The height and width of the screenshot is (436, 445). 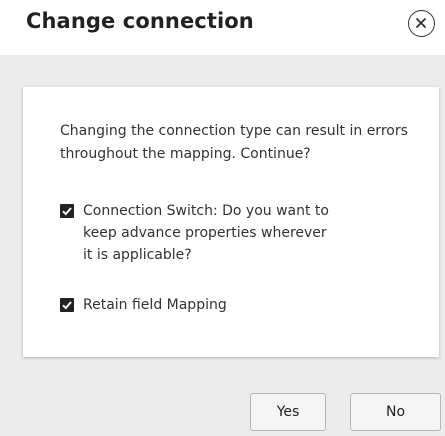 I want to click on retain-field-mapping-checkbox, so click(x=67, y=305).